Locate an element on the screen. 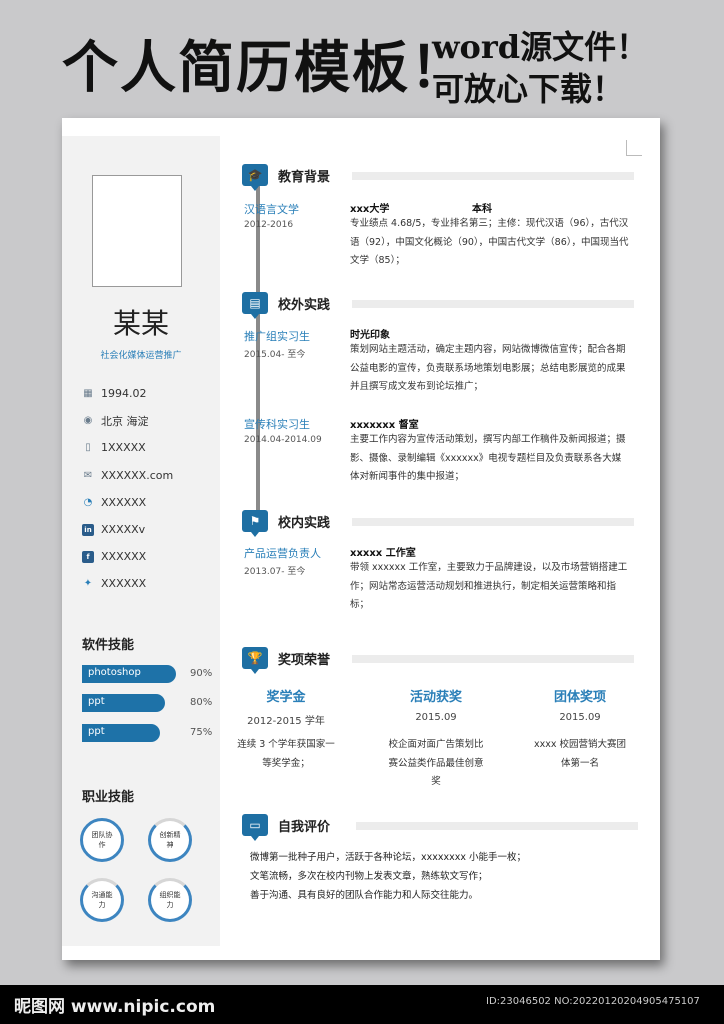  location-icon: ◉ is located at coordinates (88, 421).